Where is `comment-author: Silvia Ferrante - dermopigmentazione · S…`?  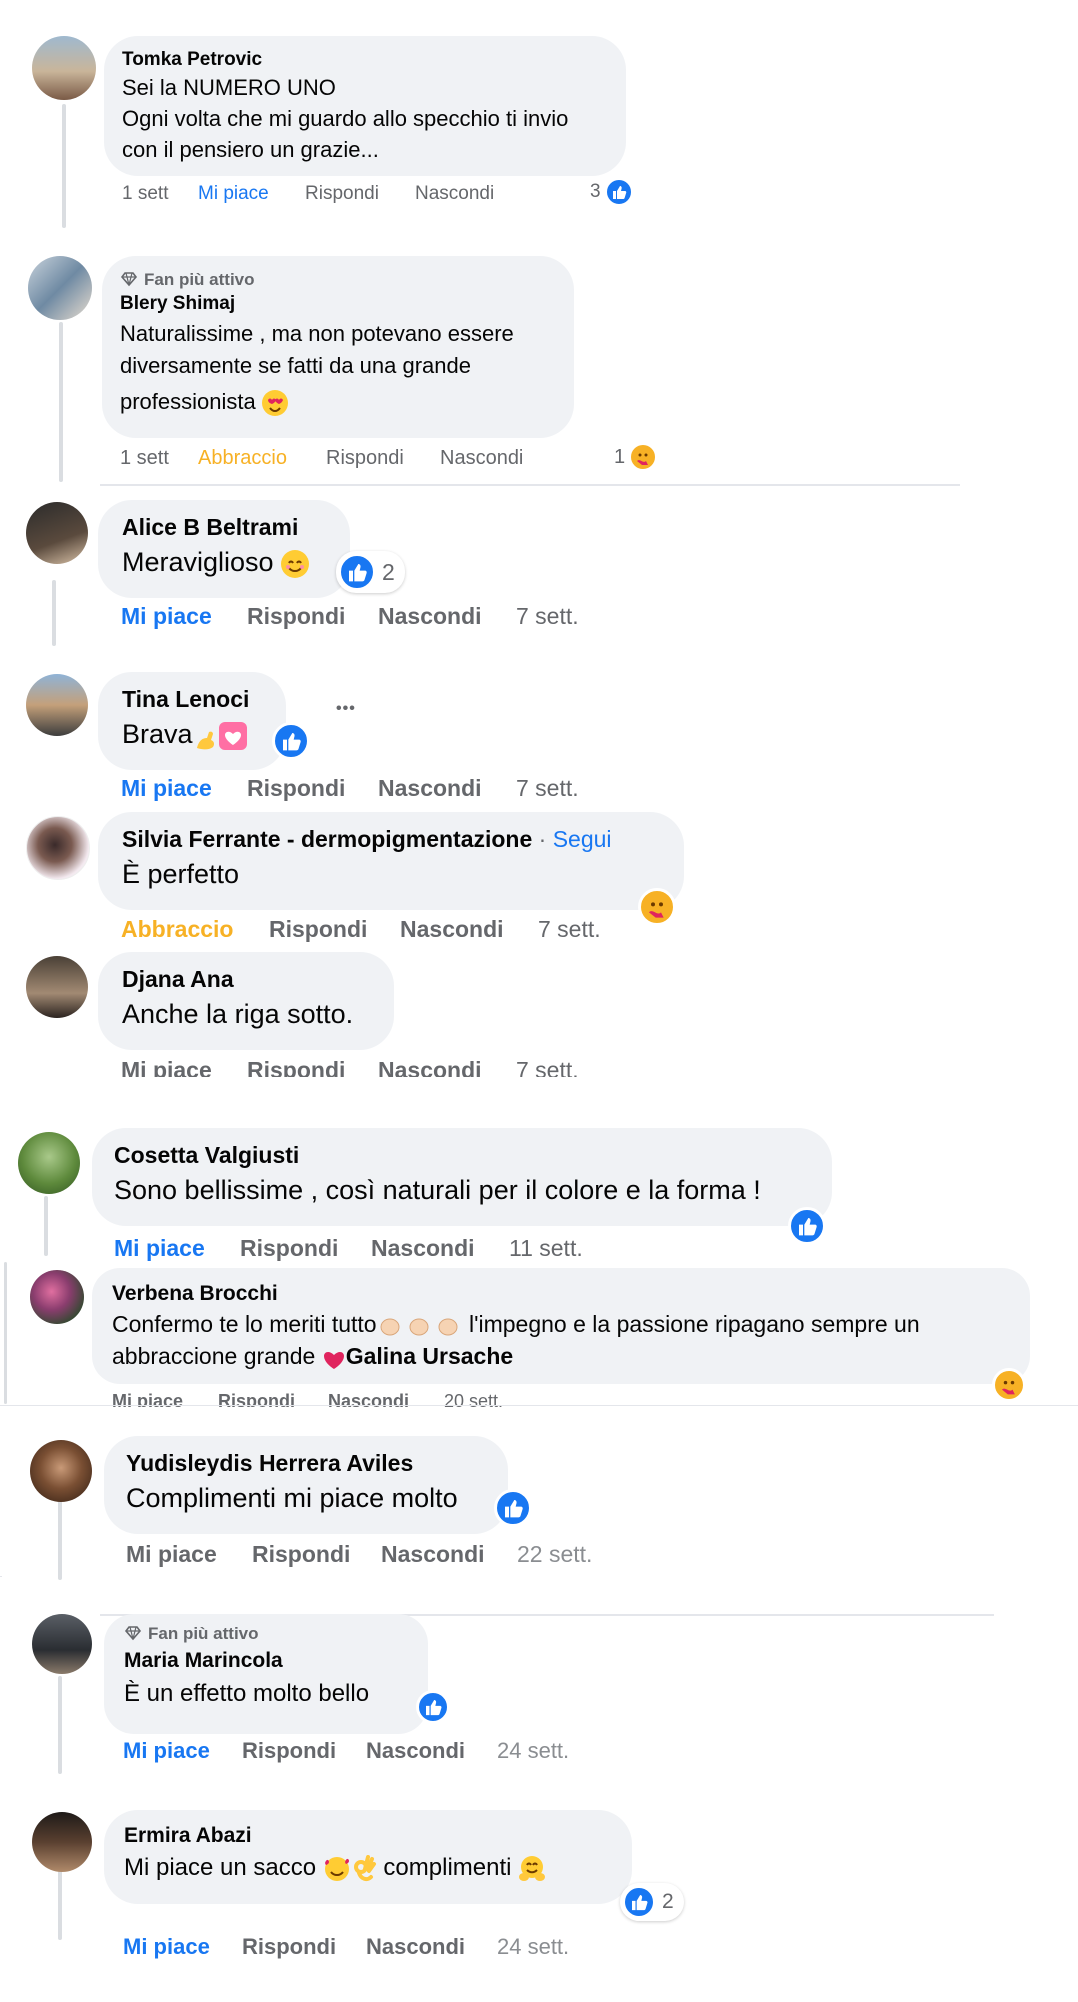 comment-author: Silvia Ferrante - dermopigmentazione · S… is located at coordinates (391, 839).